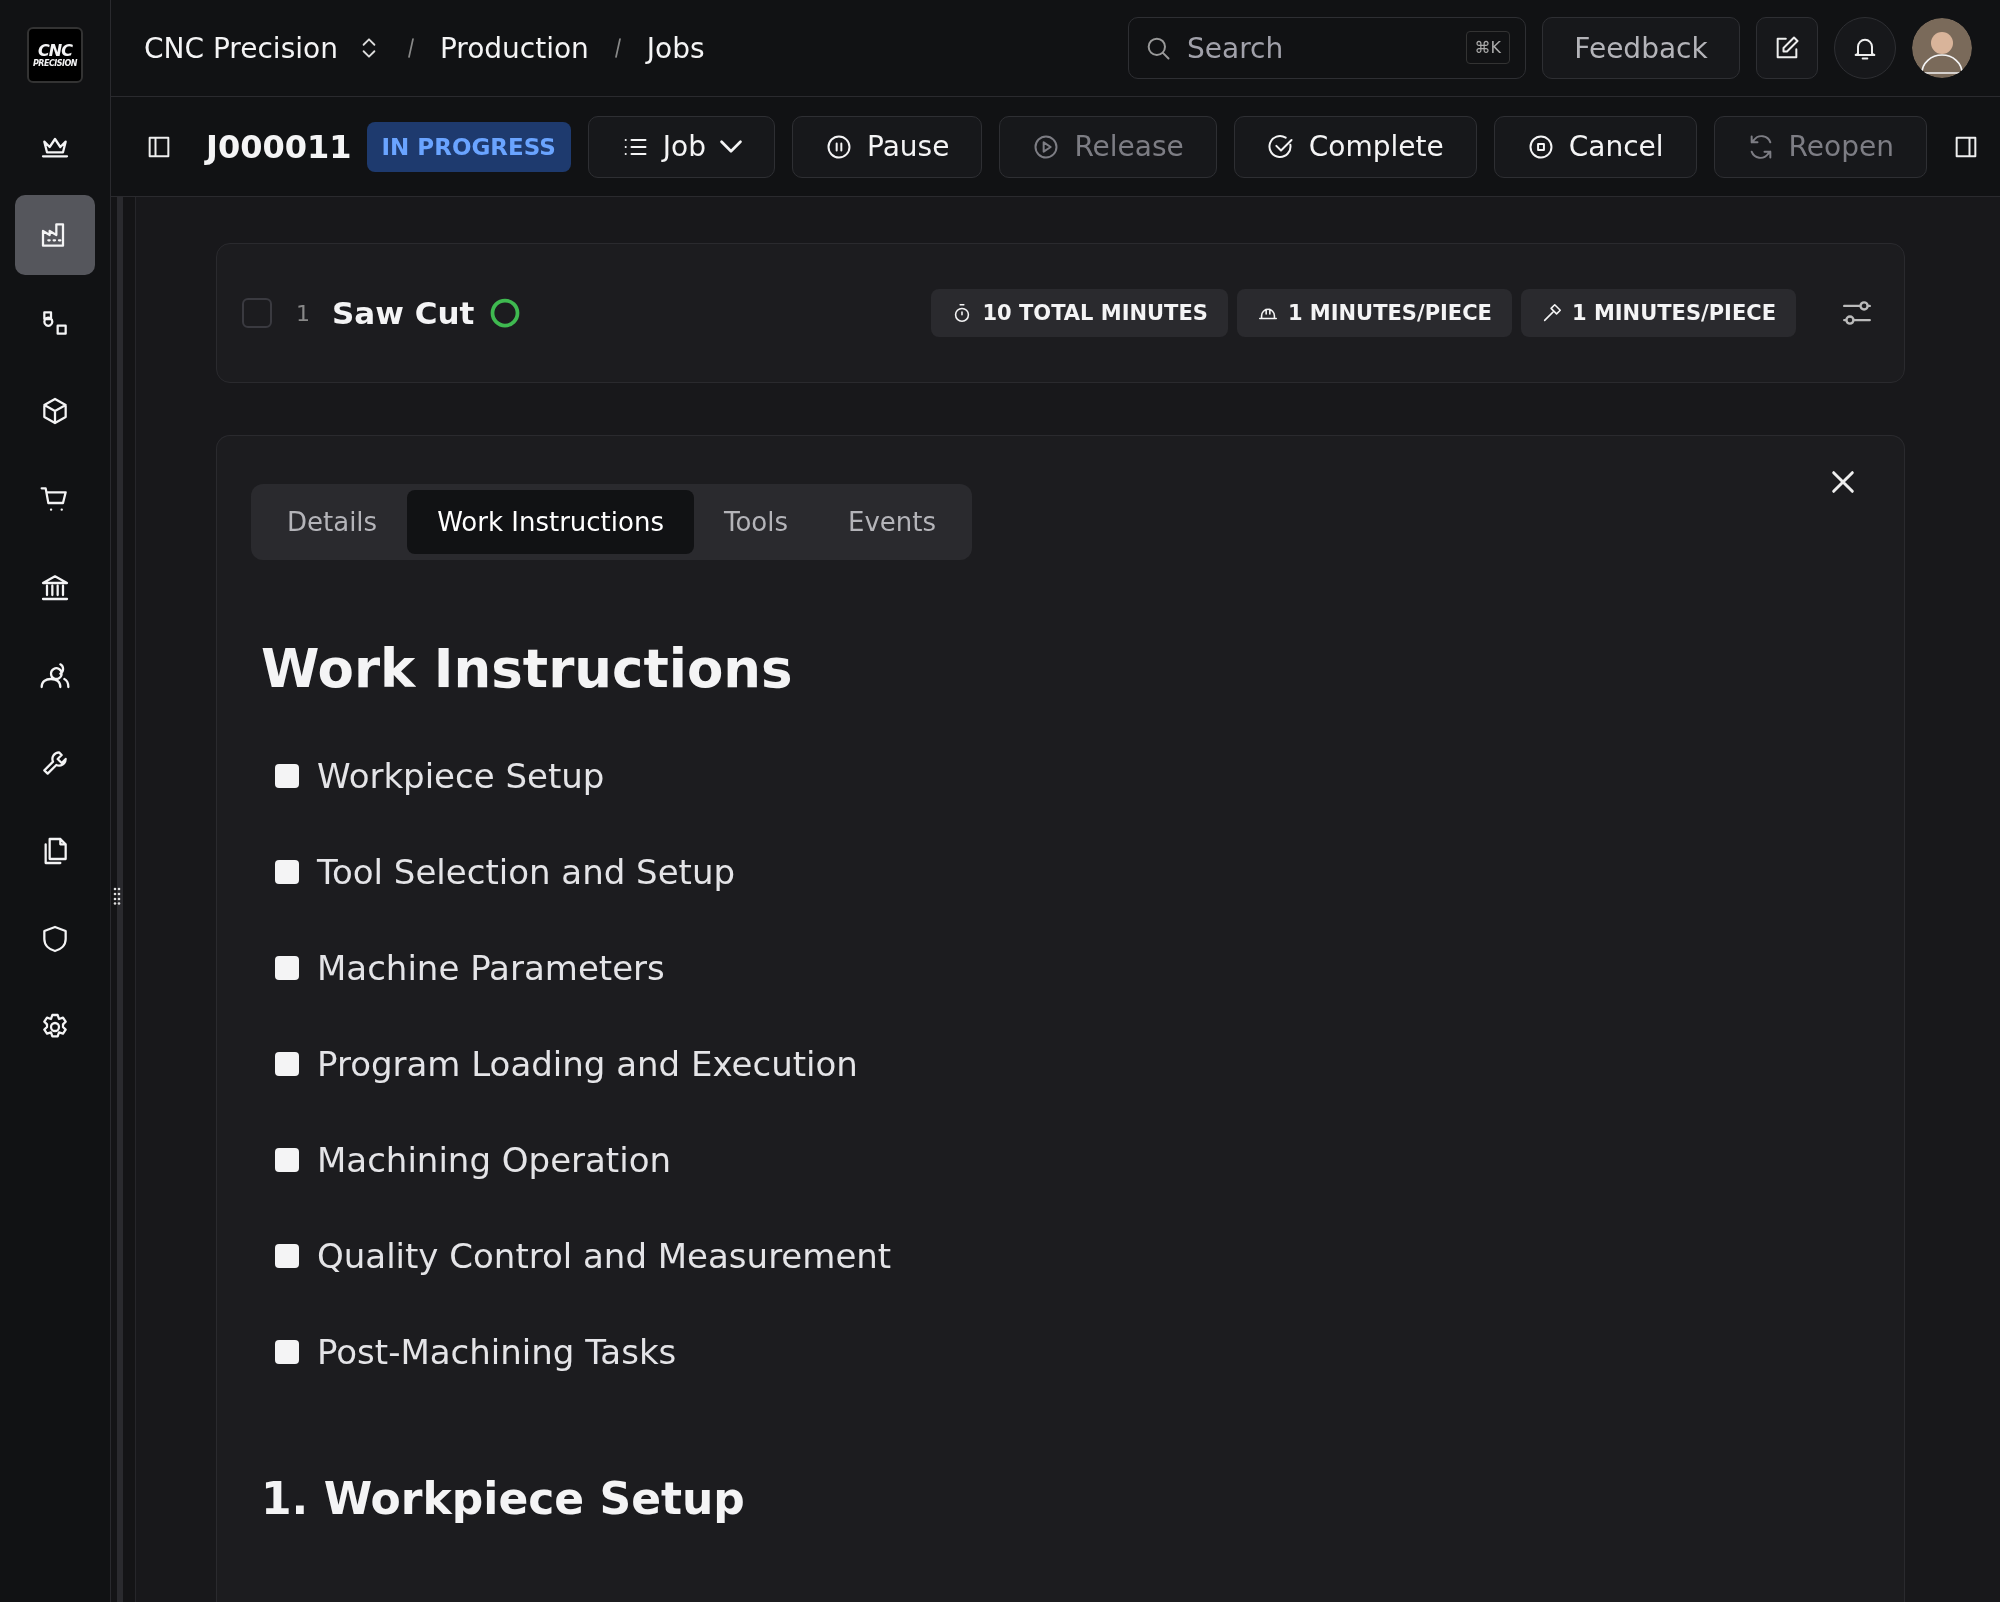 Image resolution: width=2000 pixels, height=1602 pixels. Describe the element at coordinates (468, 146) in the screenshot. I see `status-badge: IN PROGRESS` at that location.